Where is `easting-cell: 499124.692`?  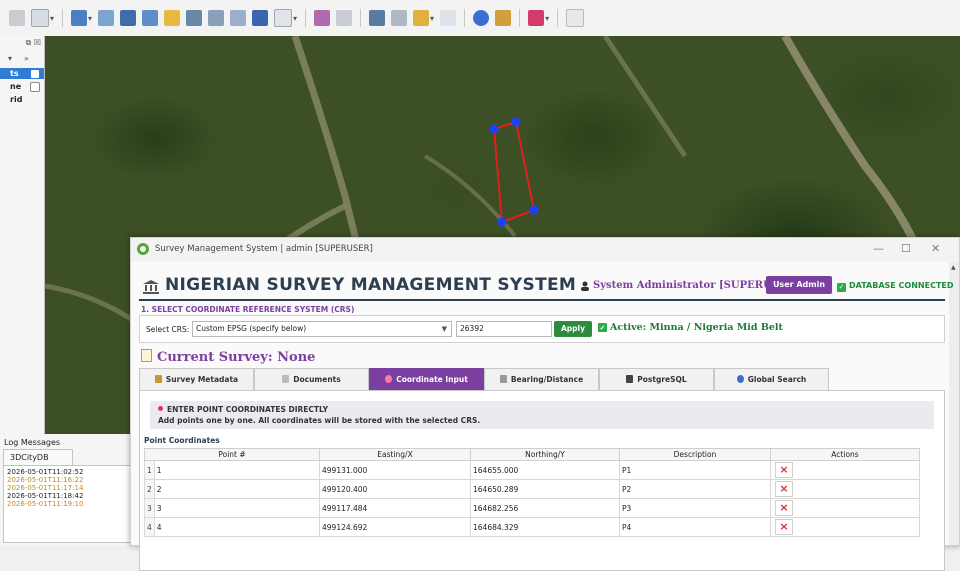 easting-cell: 499124.692 is located at coordinates (395, 527).